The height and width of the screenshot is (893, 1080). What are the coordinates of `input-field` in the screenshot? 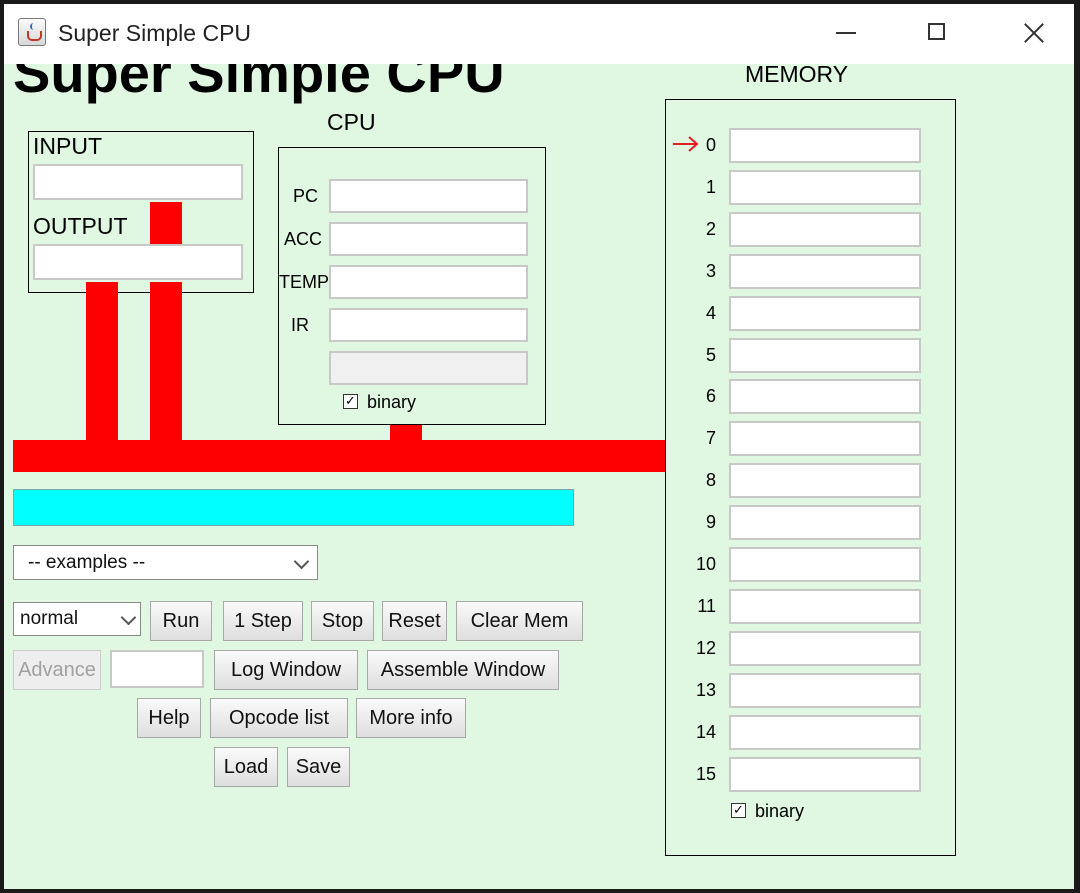 It's located at (138, 182).